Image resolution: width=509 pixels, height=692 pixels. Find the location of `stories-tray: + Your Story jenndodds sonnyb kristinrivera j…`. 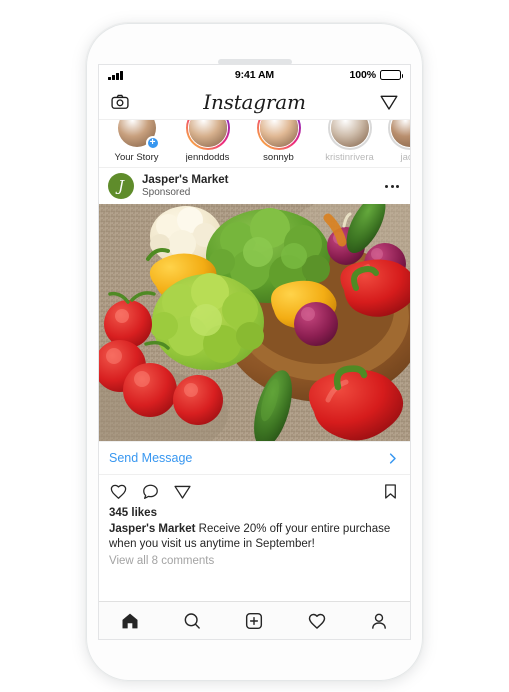

stories-tray: + Your Story jenndodds sonnyb kristinrivera j… is located at coordinates (254, 144).